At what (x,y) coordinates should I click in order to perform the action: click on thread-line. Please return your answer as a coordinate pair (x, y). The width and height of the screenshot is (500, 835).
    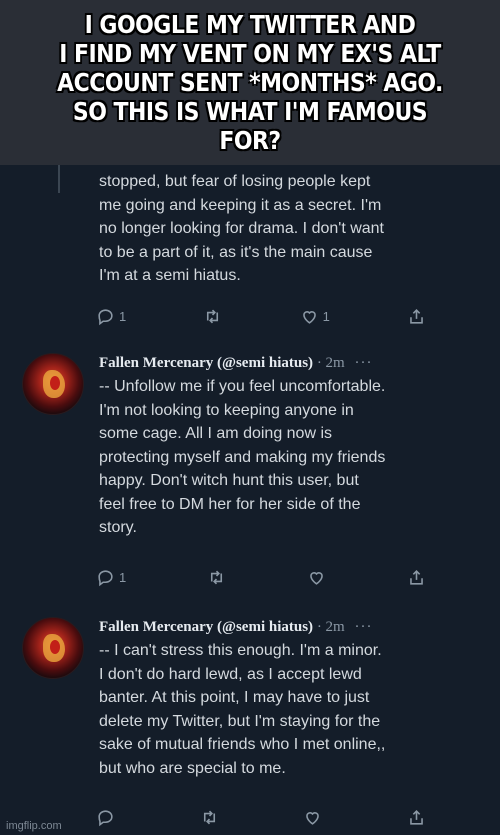
    Looking at the image, I should click on (59, 179).